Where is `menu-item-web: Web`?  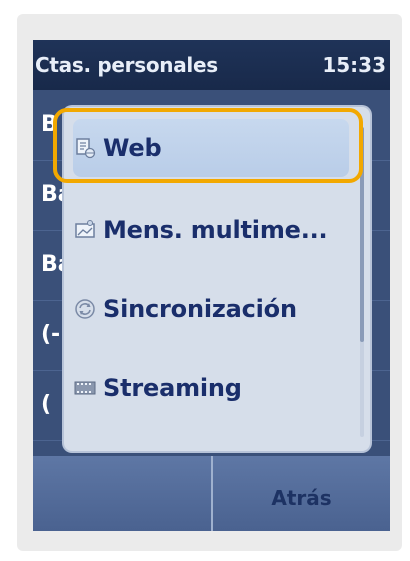
menu-item-web: Web is located at coordinates (211, 148).